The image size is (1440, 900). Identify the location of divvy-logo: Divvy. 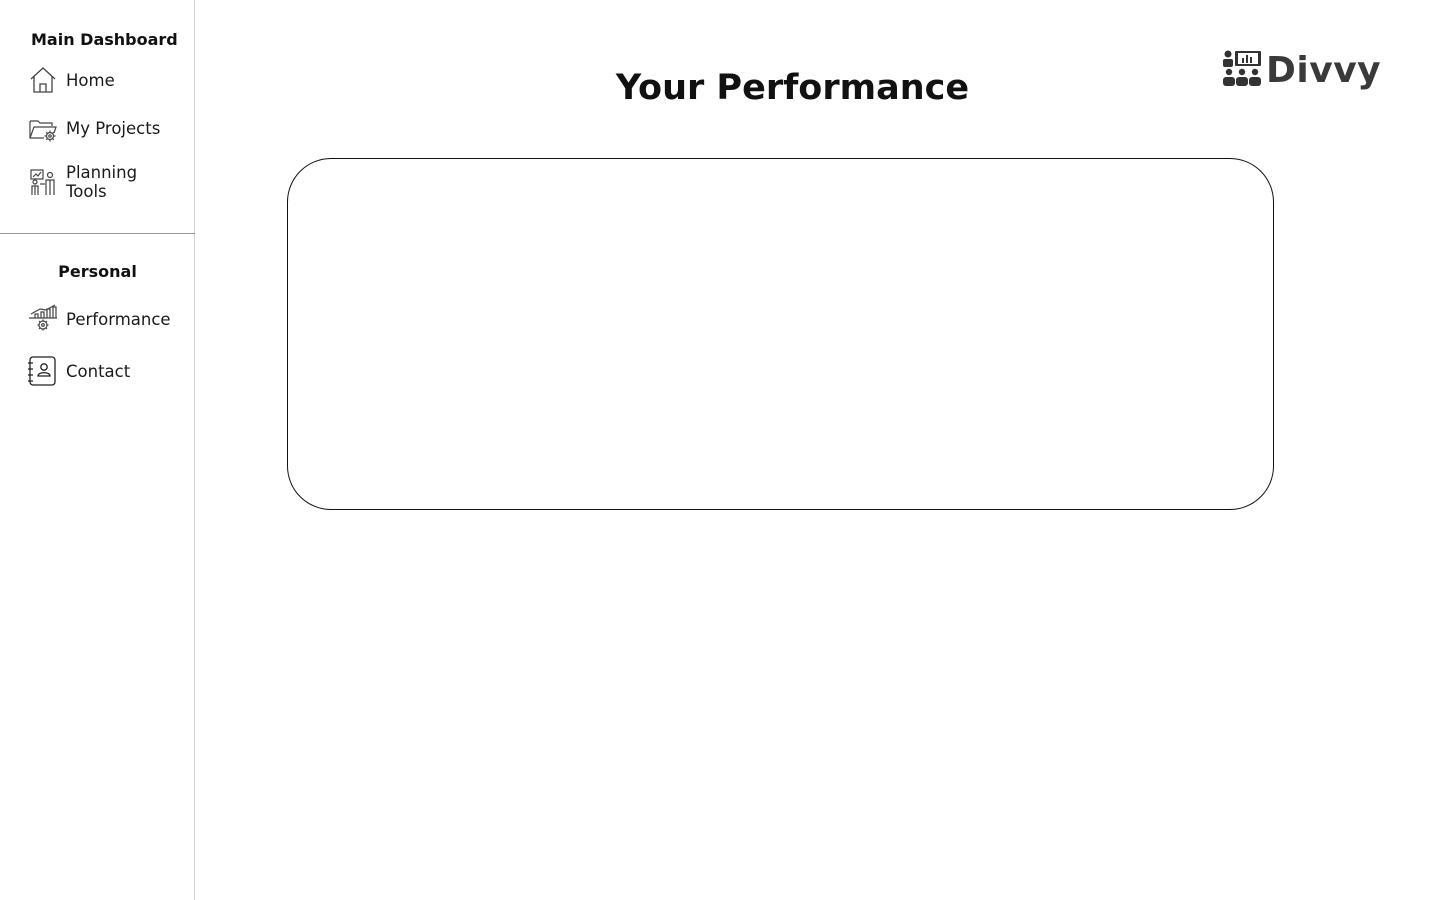
(1301, 70).